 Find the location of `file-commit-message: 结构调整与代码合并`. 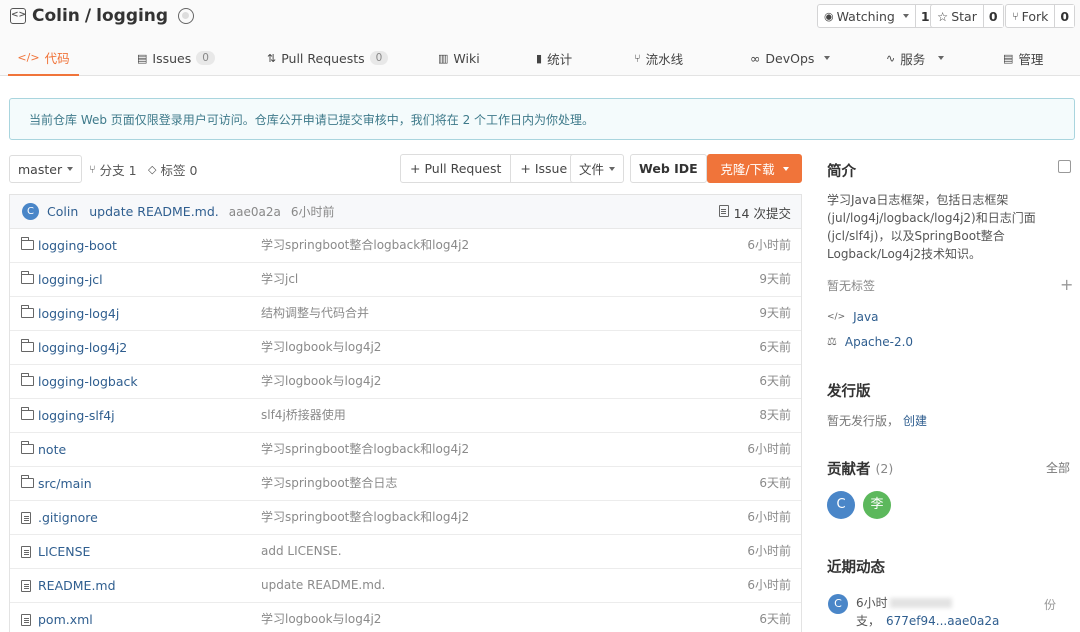

file-commit-message: 结构调整与代码合并 is located at coordinates (315, 313).